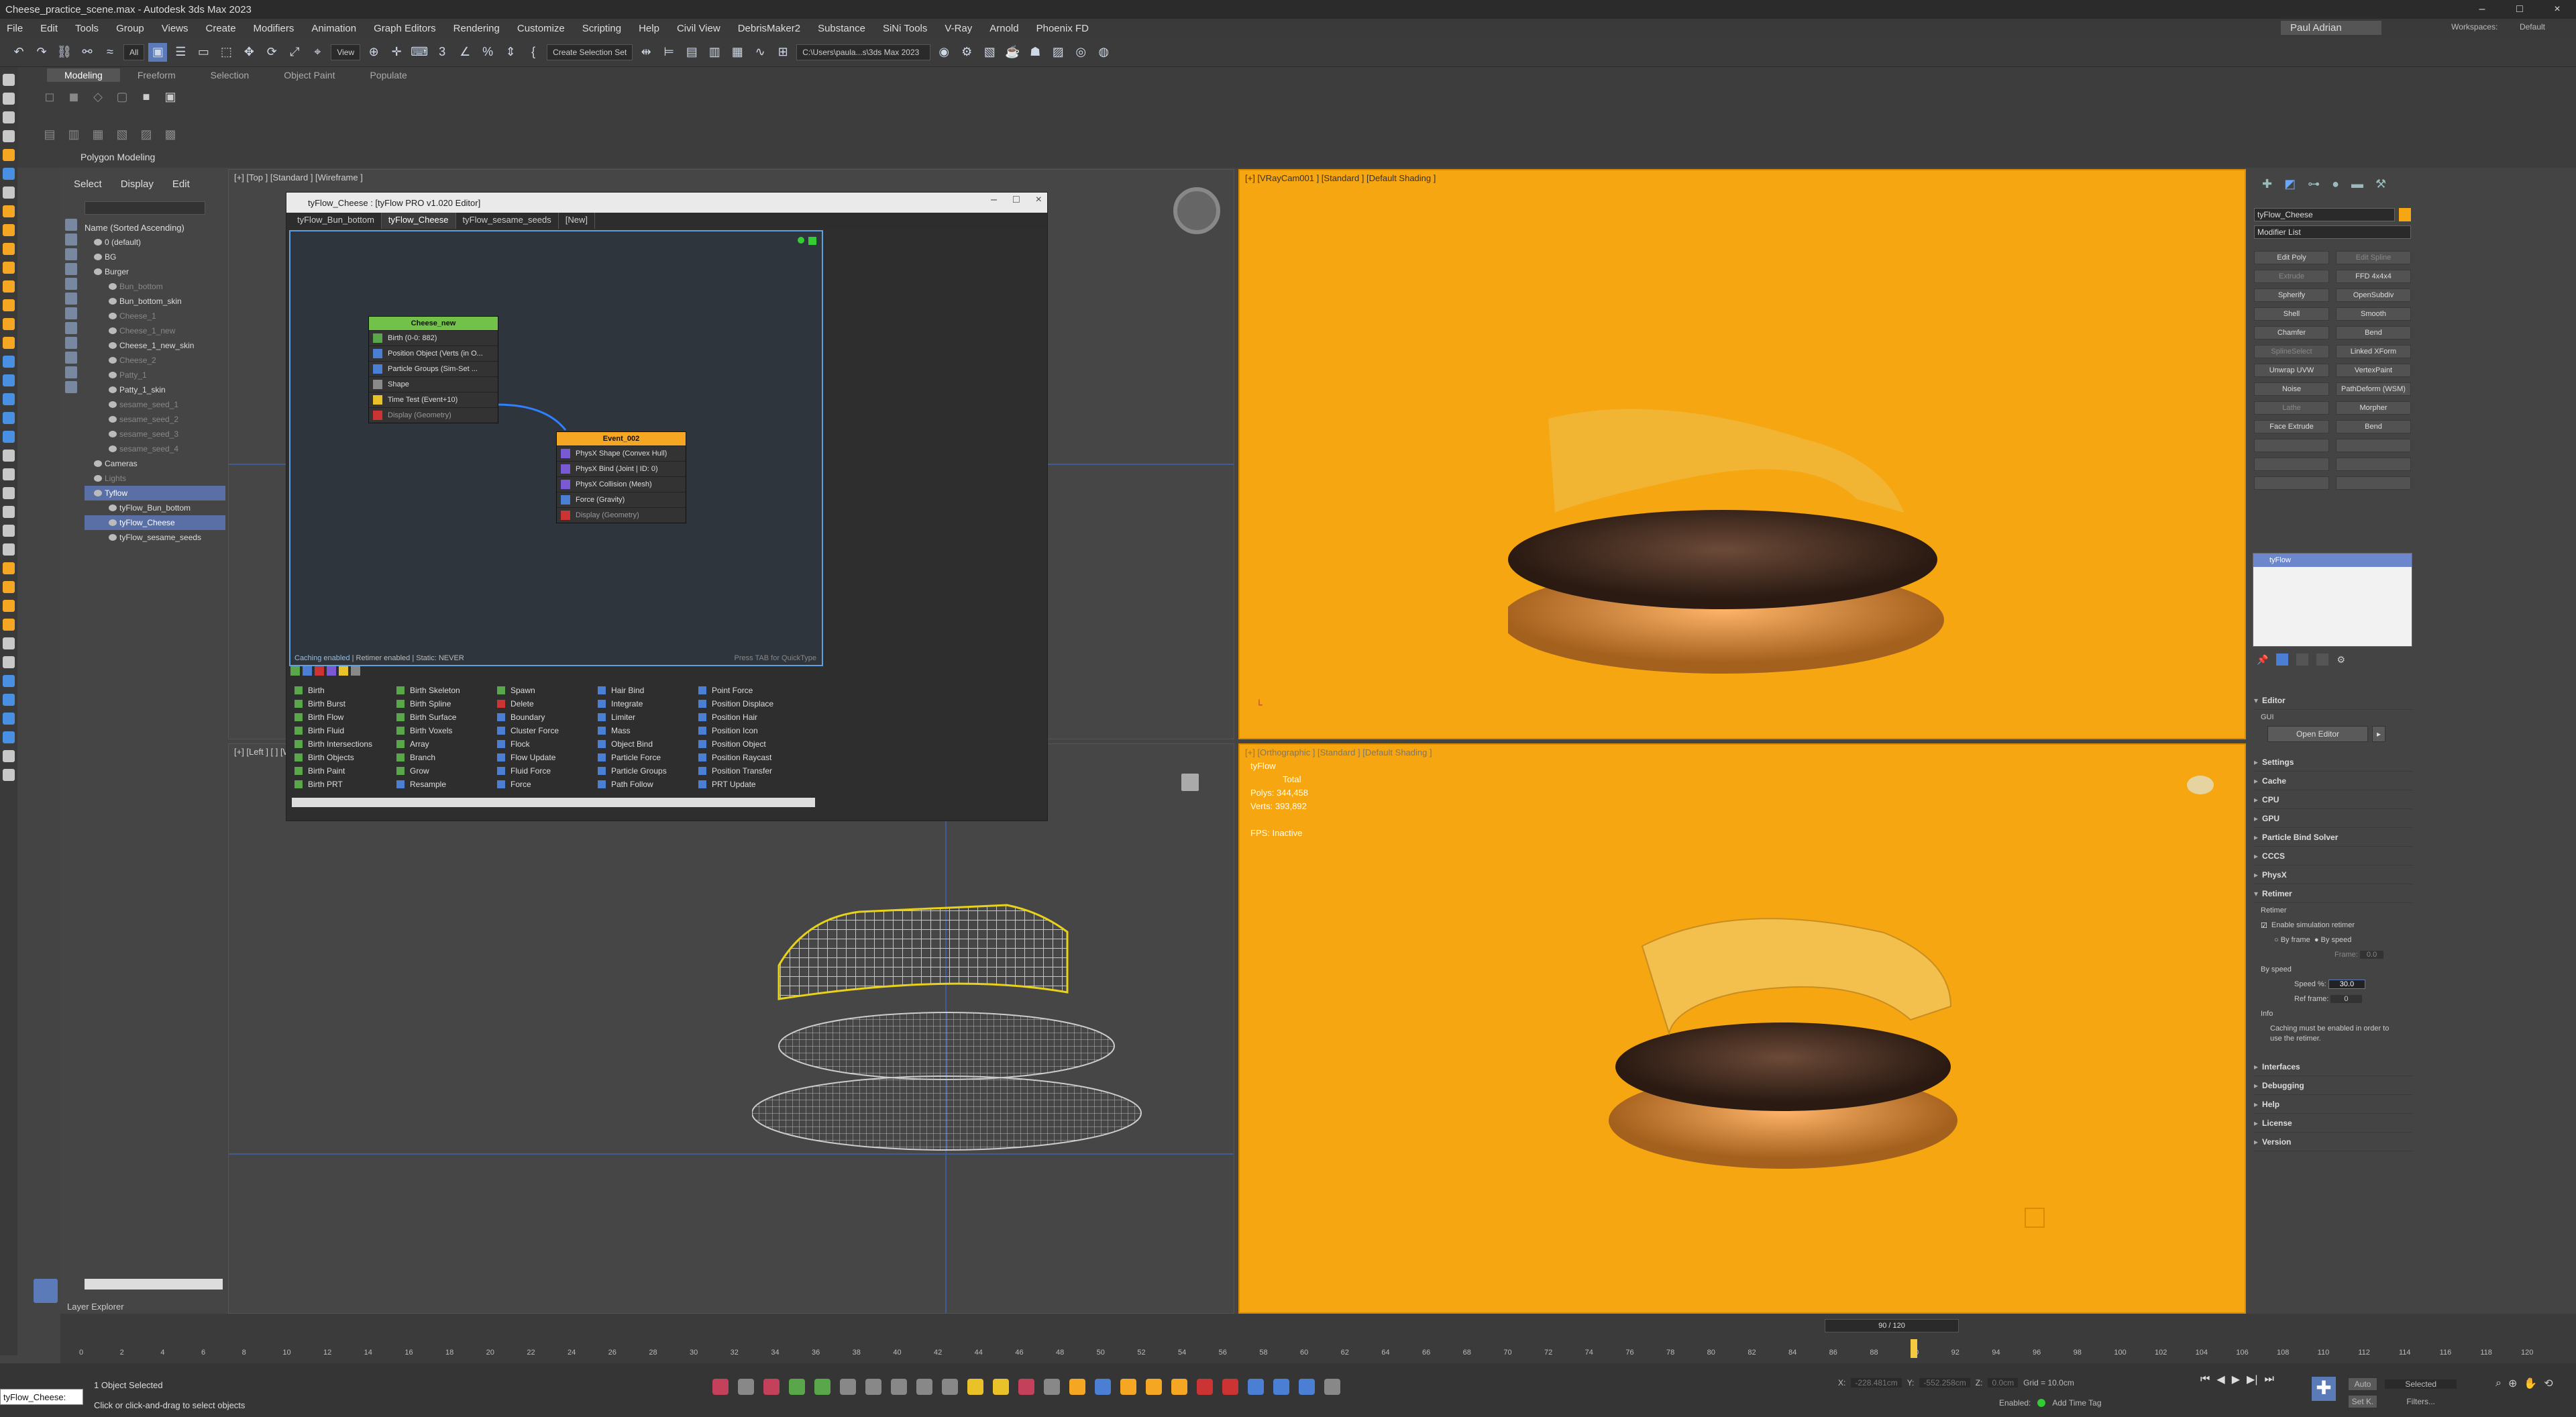 This screenshot has width=2576, height=1417. Describe the element at coordinates (71, 284) in the screenshot. I see `filter-helpers-icon` at that location.